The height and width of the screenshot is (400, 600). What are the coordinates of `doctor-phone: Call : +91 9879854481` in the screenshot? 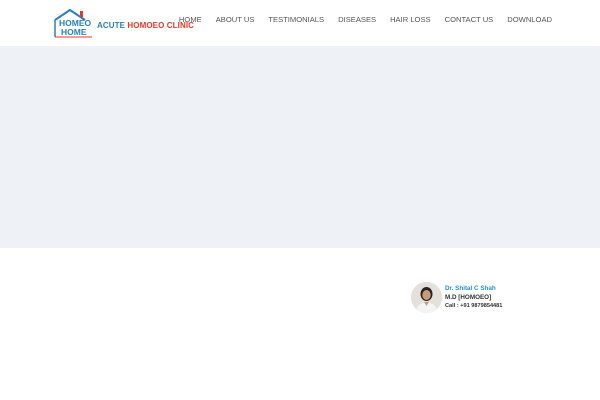 It's located at (473, 306).